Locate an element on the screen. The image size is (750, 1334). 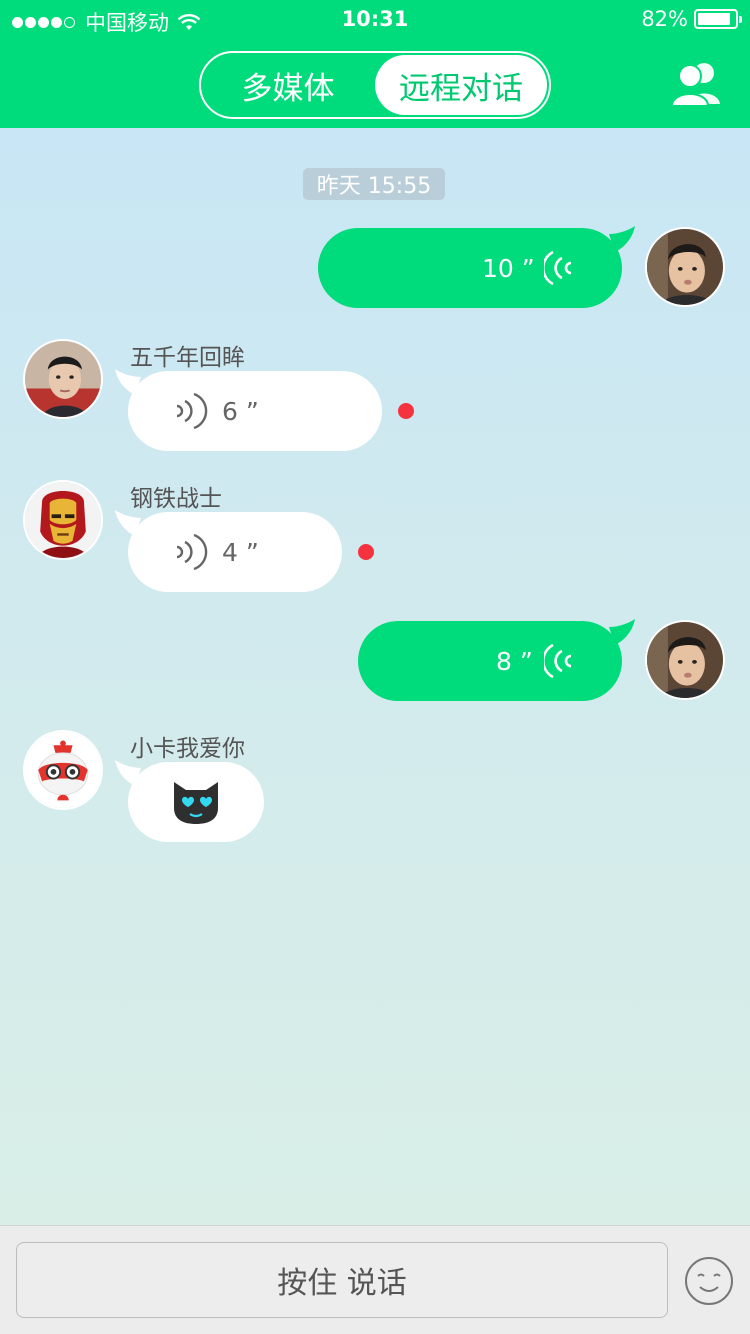
emoji-message-incoming is located at coordinates (189, 801).